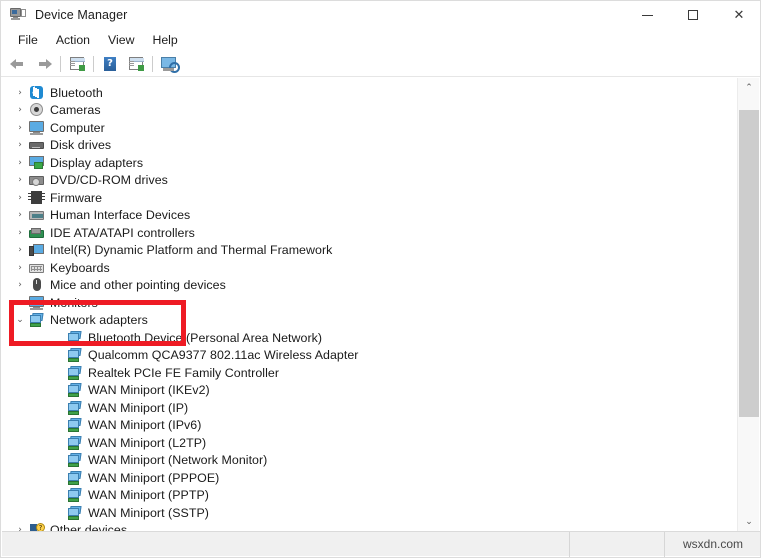 The image size is (761, 558). I want to click on monitor-icon, so click(36, 303).